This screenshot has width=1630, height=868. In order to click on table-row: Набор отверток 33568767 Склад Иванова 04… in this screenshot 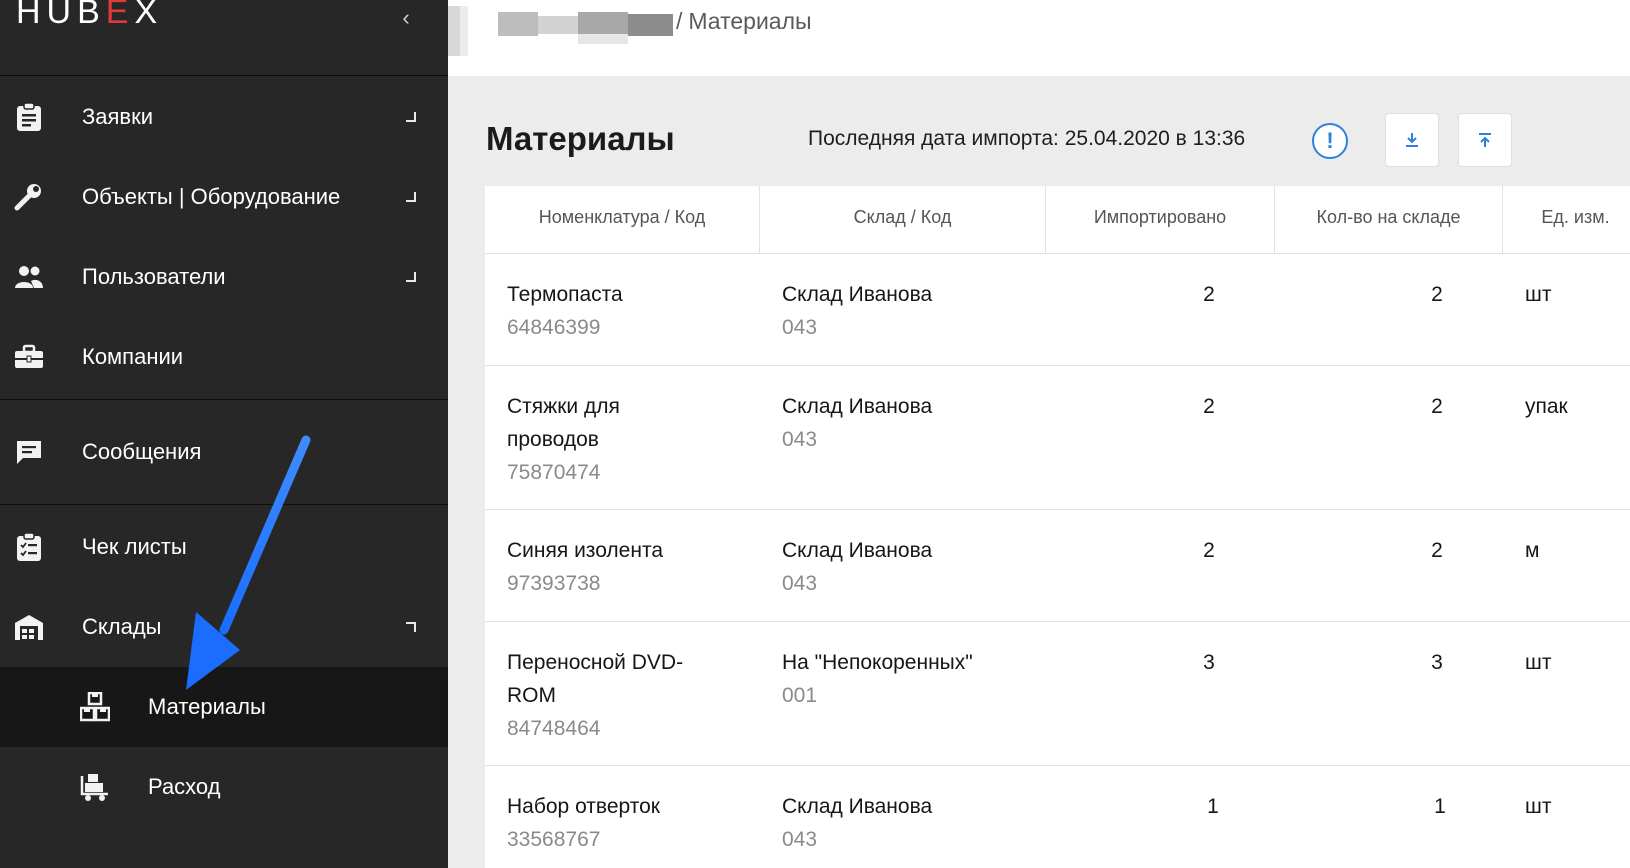, I will do `click(1057, 817)`.